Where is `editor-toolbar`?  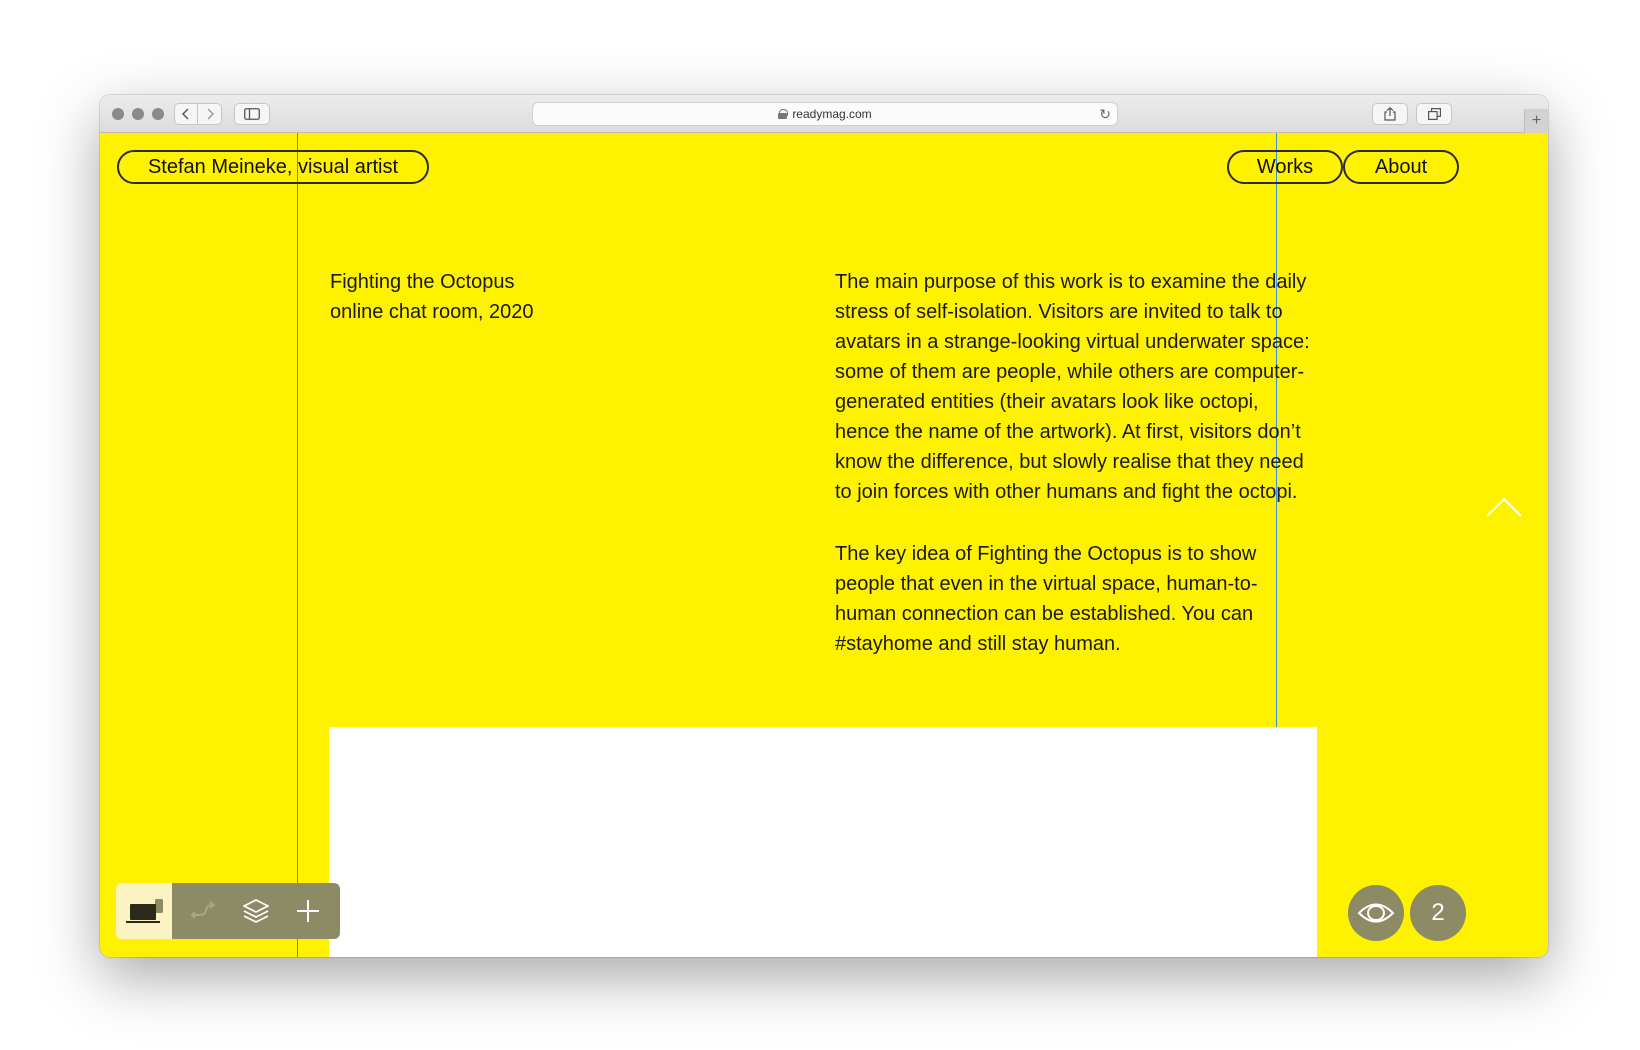
editor-toolbar is located at coordinates (228, 911).